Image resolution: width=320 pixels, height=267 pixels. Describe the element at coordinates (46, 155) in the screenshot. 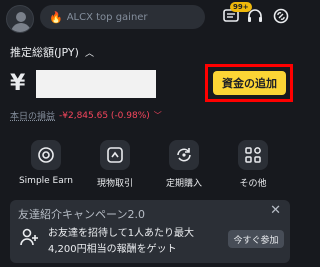

I see `coin-earn-icon` at that location.